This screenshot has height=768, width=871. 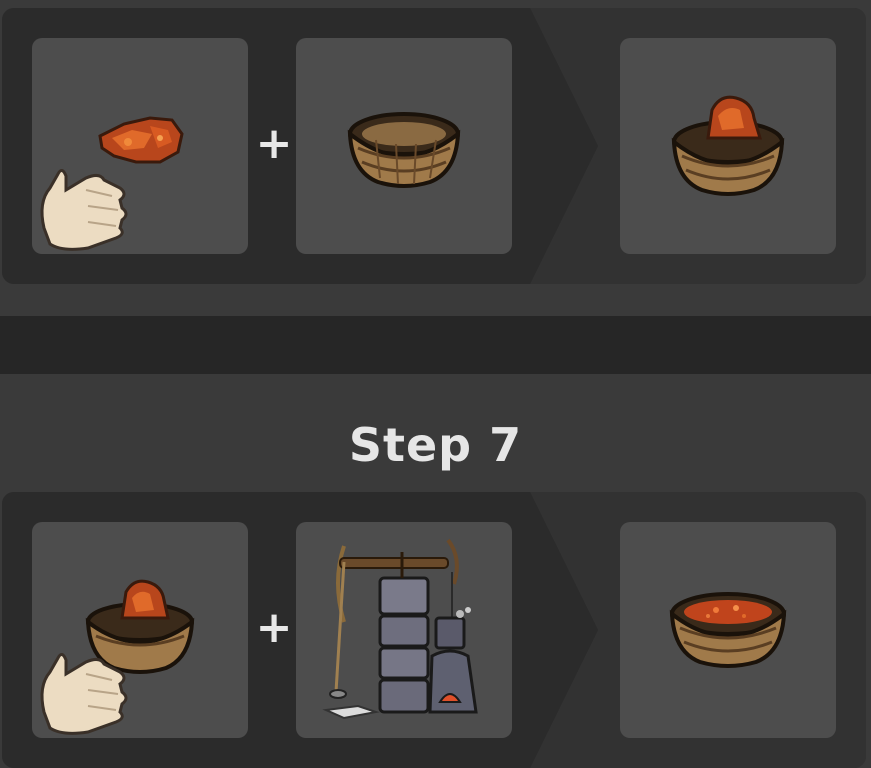 What do you see at coordinates (435, 445) in the screenshot?
I see `step-title: Step 7` at bounding box center [435, 445].